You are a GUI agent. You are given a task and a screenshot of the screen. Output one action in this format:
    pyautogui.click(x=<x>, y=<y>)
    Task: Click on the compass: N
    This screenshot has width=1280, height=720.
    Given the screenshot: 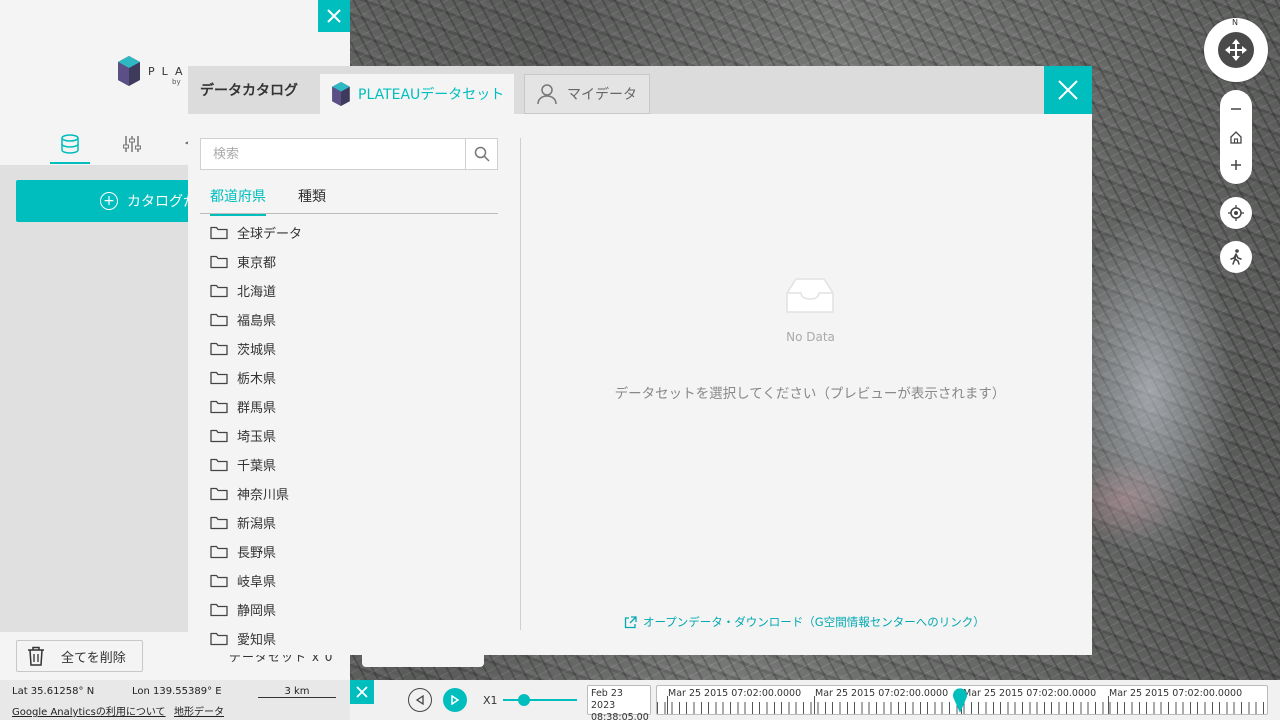 What is the action you would take?
    pyautogui.click(x=1236, y=50)
    